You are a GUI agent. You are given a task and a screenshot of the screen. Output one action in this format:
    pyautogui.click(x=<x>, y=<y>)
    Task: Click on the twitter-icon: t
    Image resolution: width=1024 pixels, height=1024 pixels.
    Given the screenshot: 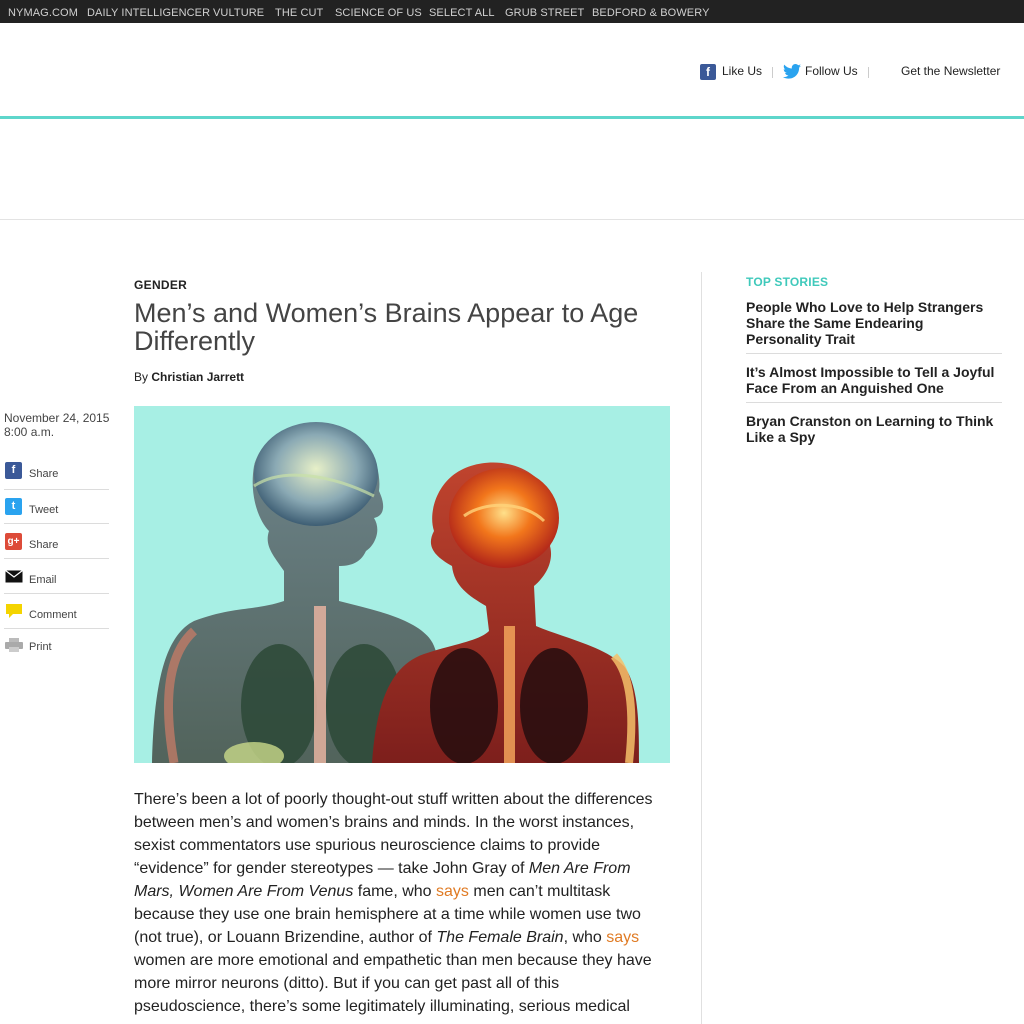 What is the action you would take?
    pyautogui.click(x=13, y=506)
    